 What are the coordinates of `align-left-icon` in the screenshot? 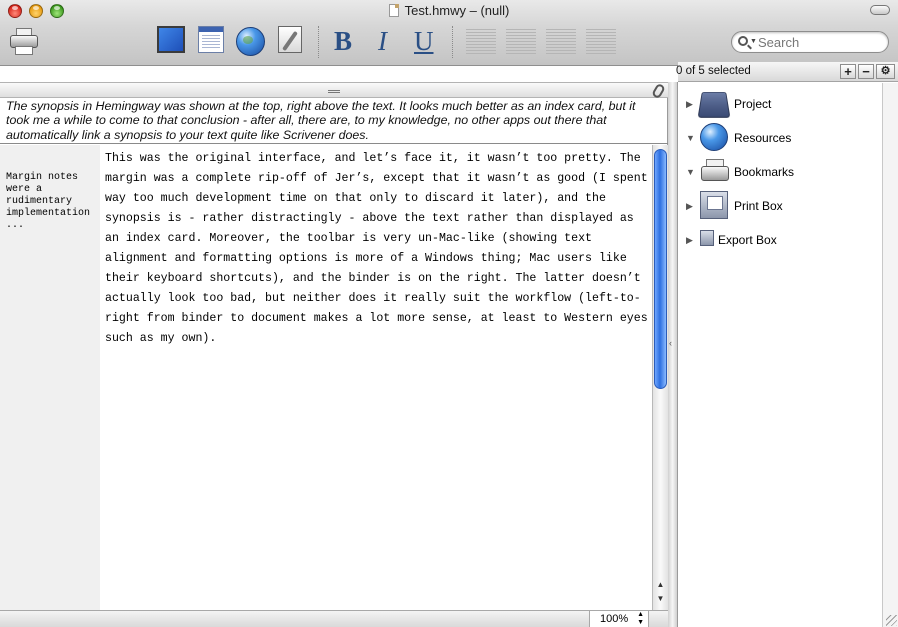 It's located at (481, 42).